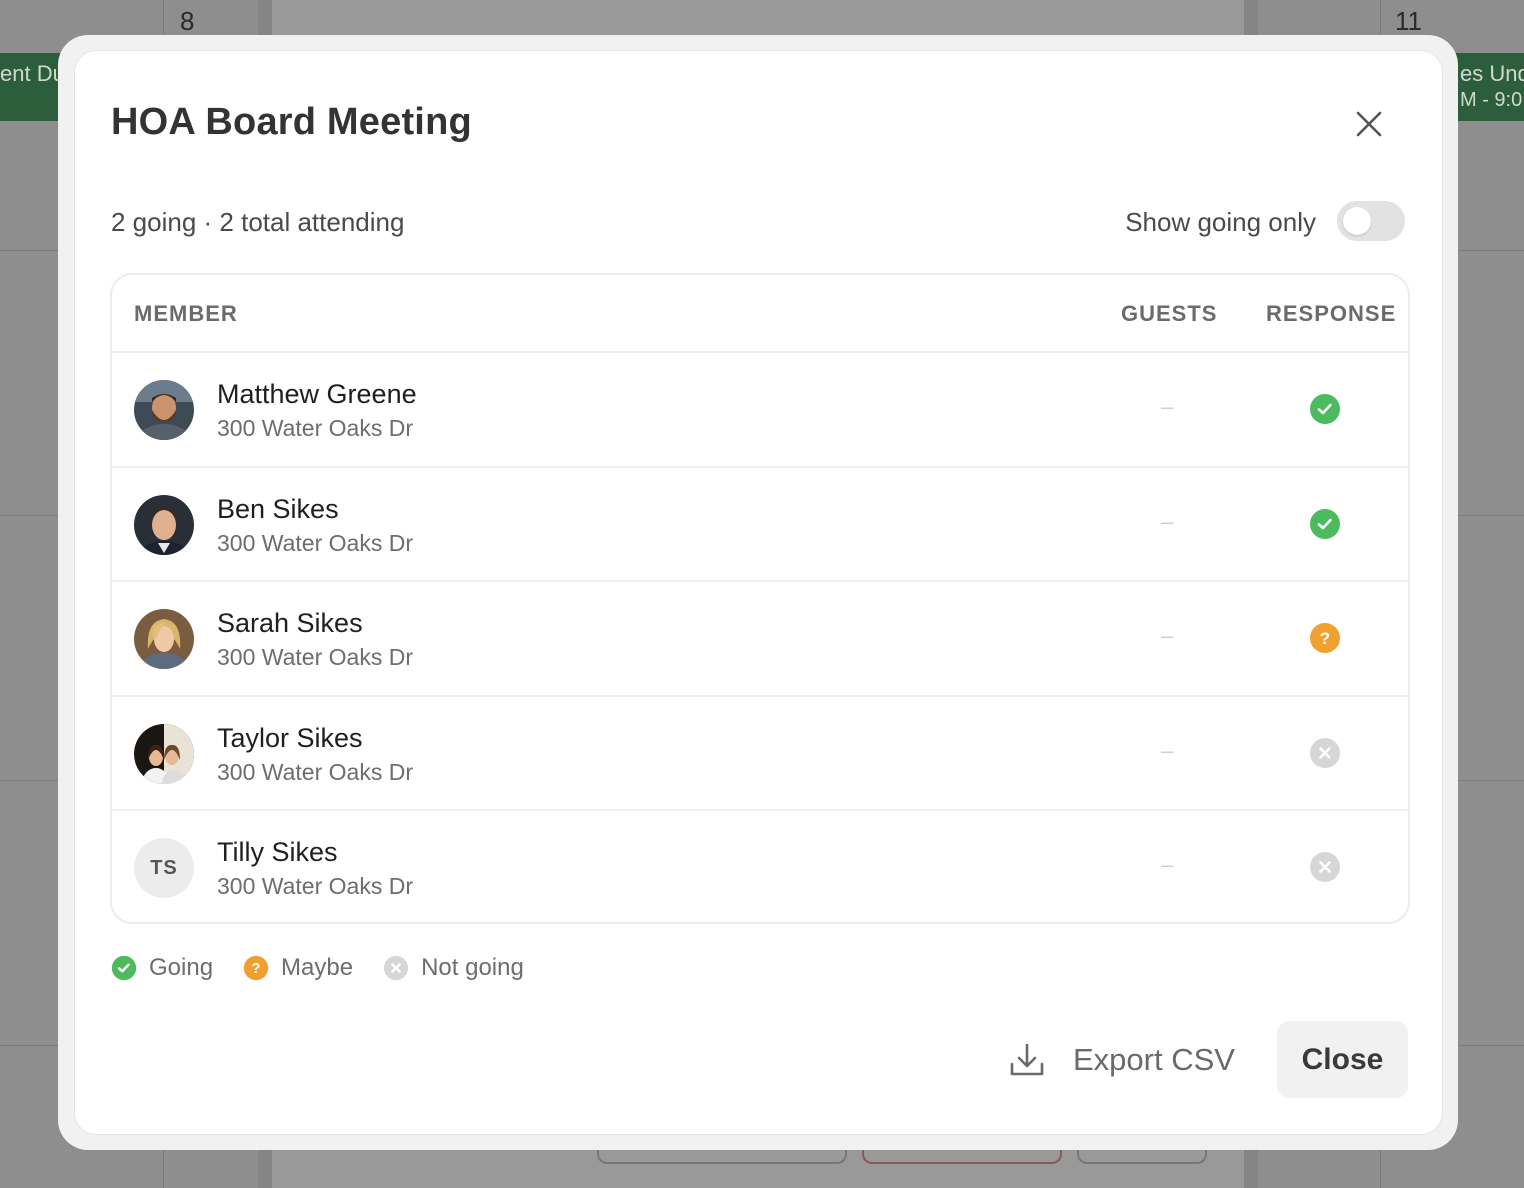 The image size is (1524, 1188). I want to click on table-row: TS Tilly Sikes 300 Water Oaks Dr –, so click(760, 866).